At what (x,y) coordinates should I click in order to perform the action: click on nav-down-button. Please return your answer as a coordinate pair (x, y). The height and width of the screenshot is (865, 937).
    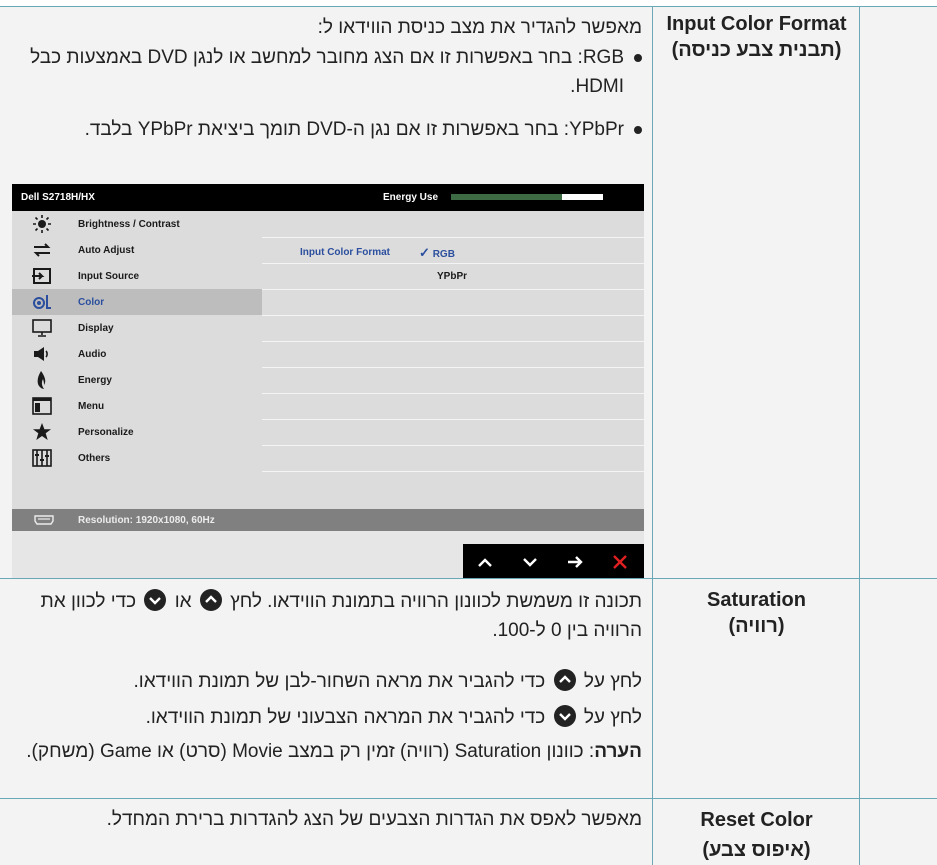
    Looking at the image, I should click on (530, 561).